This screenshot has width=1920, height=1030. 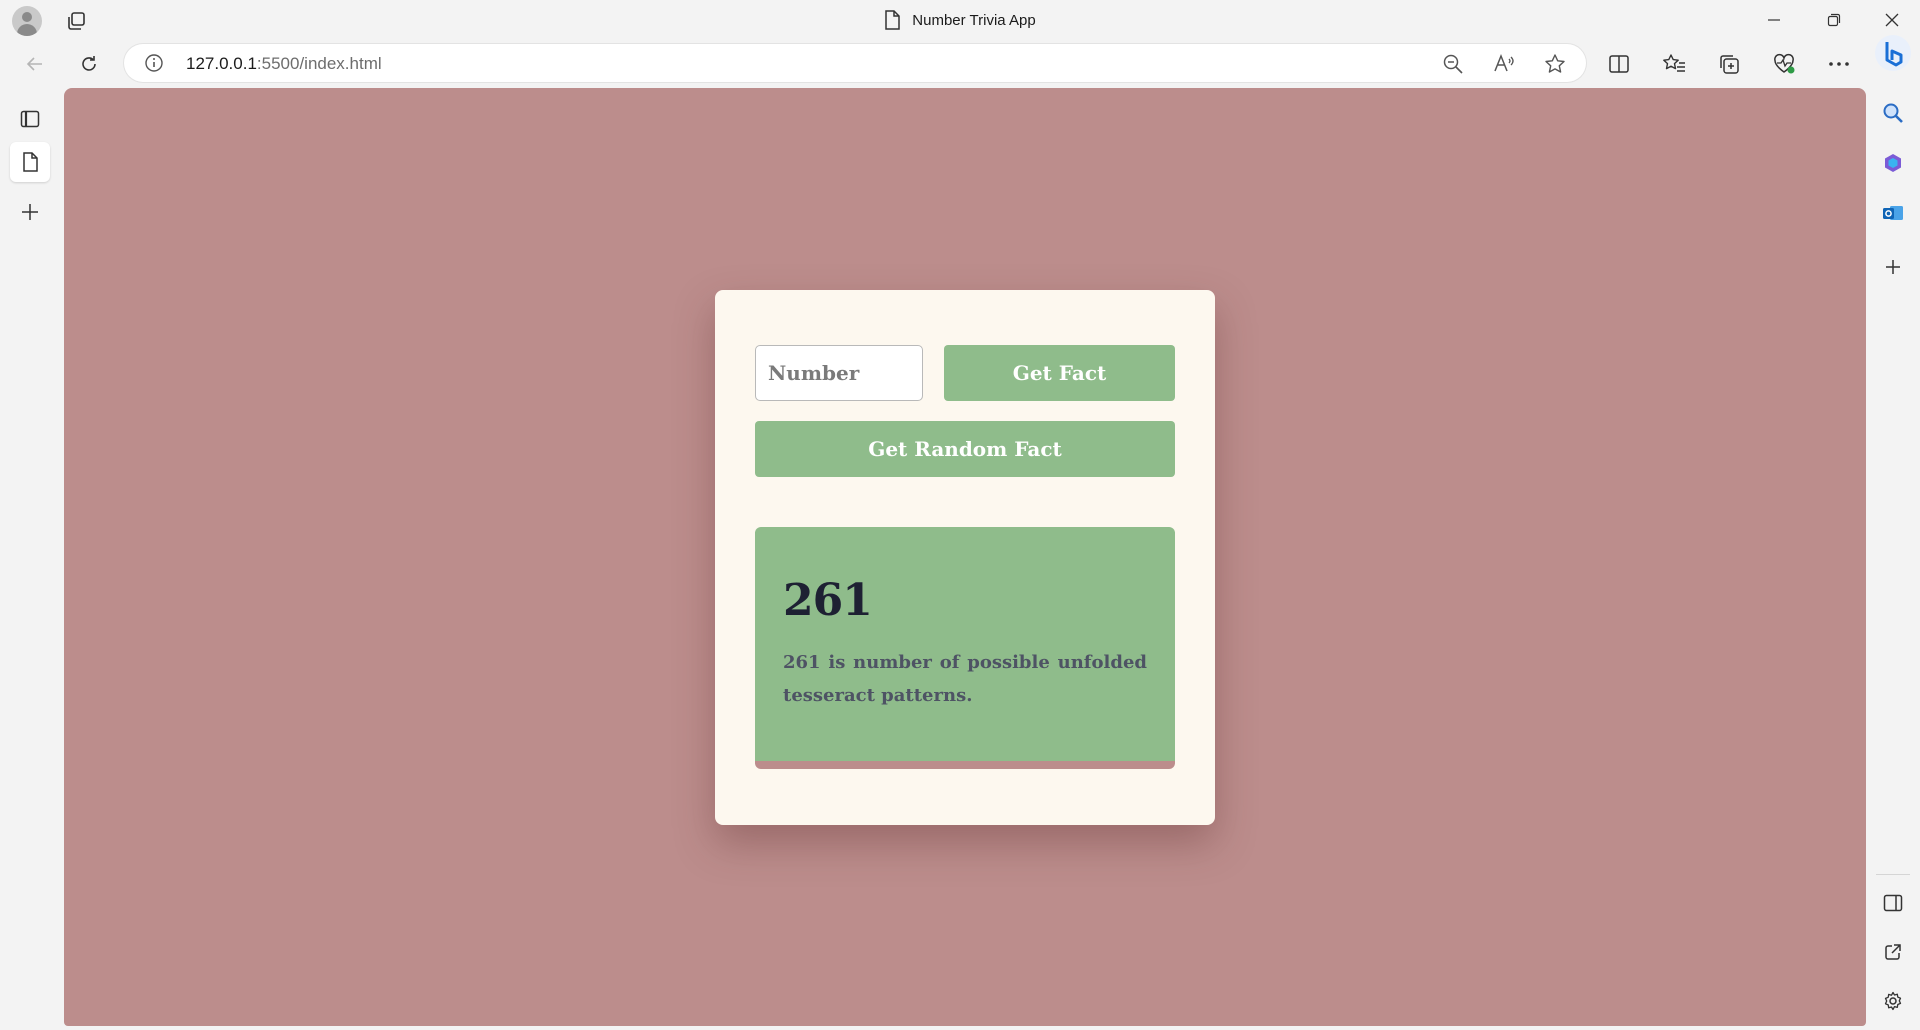 I want to click on office-icon, so click(x=1893, y=163).